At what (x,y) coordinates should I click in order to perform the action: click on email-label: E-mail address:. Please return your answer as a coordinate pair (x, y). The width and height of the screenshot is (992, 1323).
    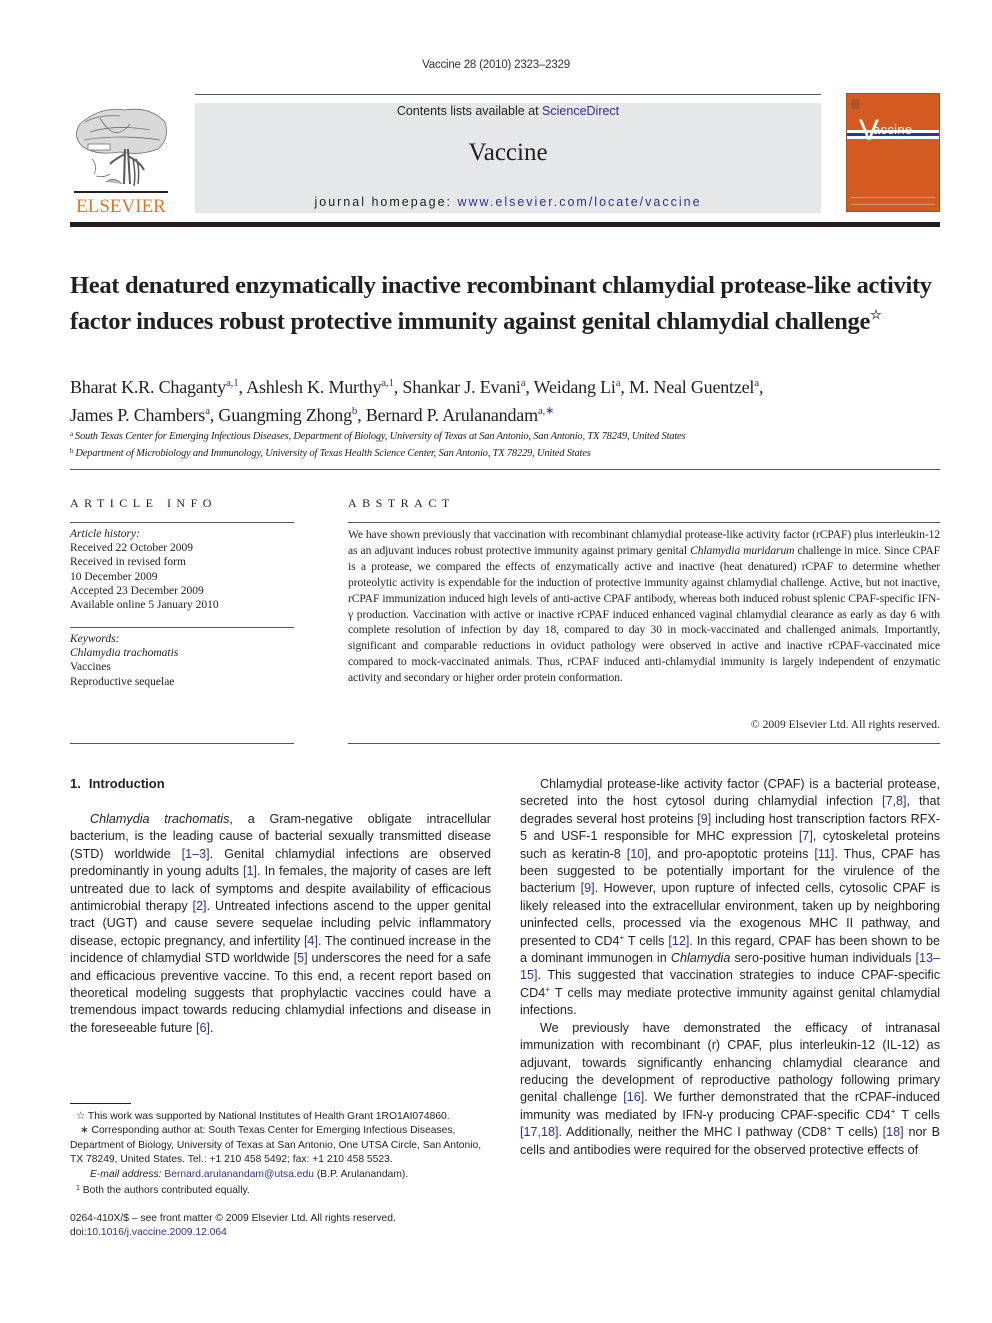
    Looking at the image, I should click on (126, 1174).